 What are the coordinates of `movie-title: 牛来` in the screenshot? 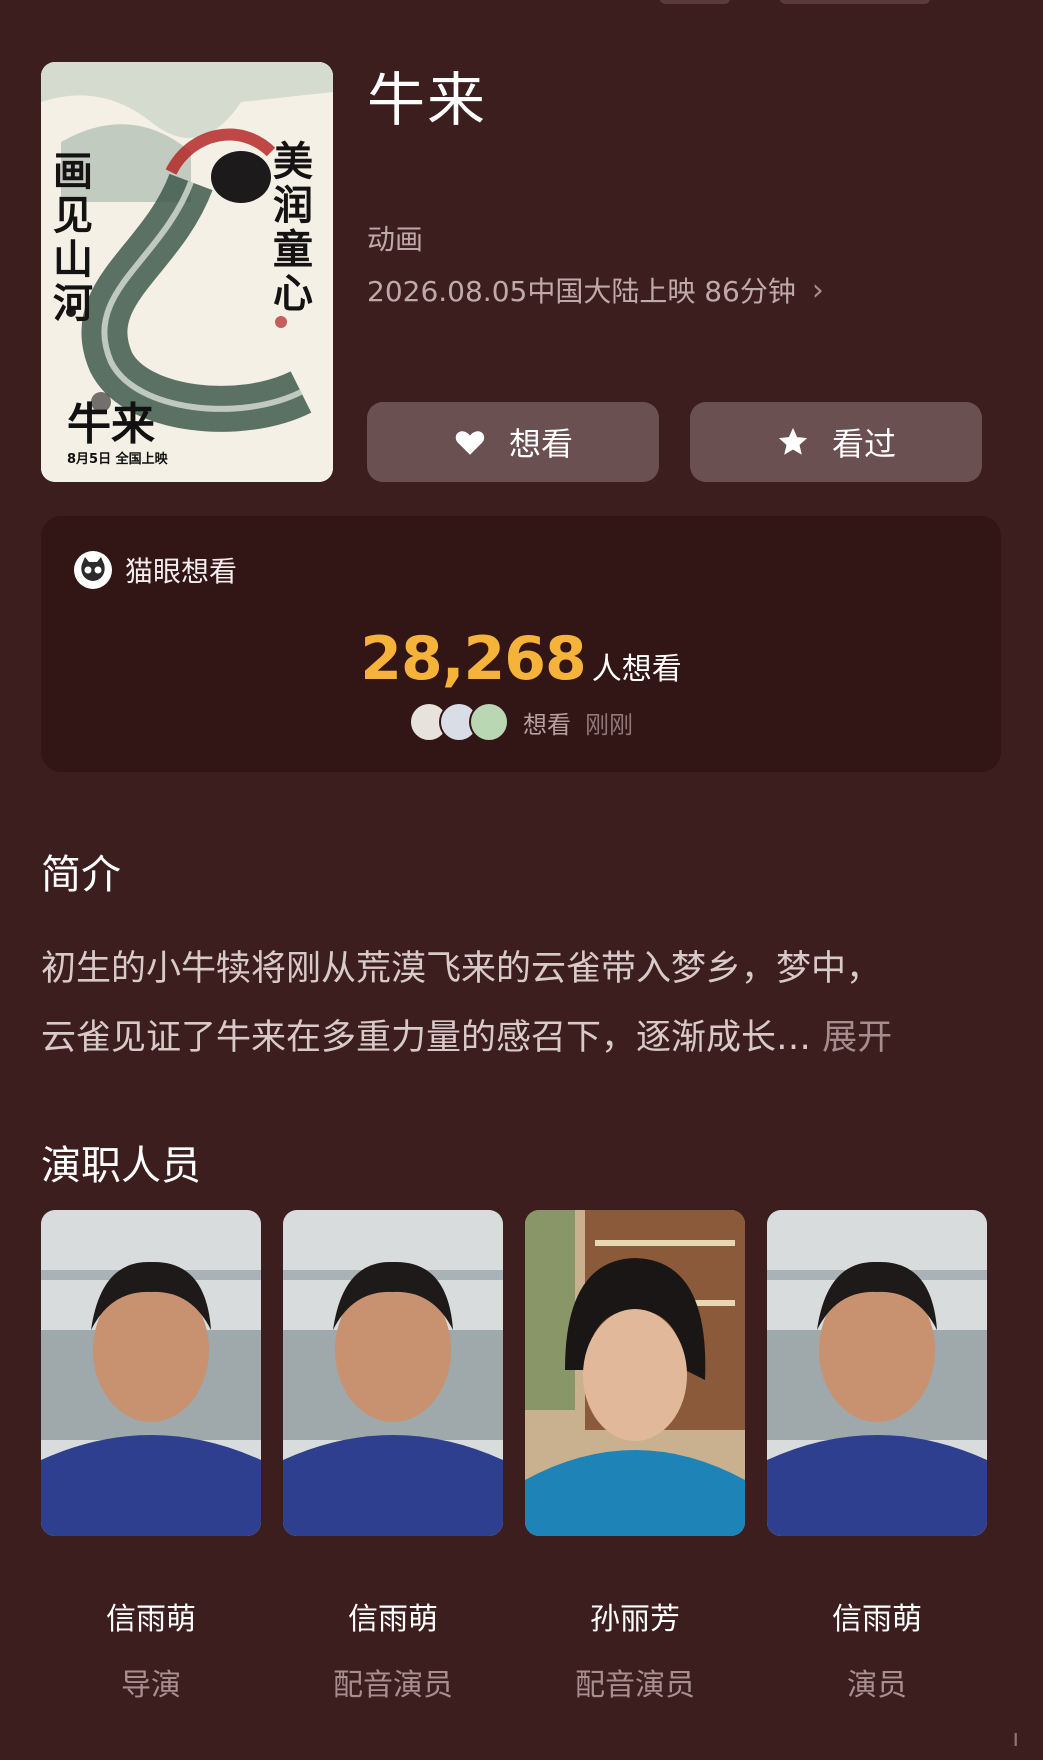 It's located at (427, 100).